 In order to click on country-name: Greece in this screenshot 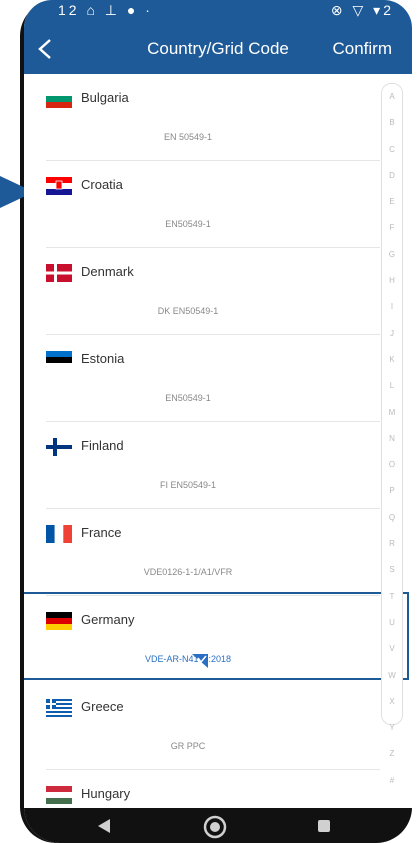, I will do `click(102, 706)`.